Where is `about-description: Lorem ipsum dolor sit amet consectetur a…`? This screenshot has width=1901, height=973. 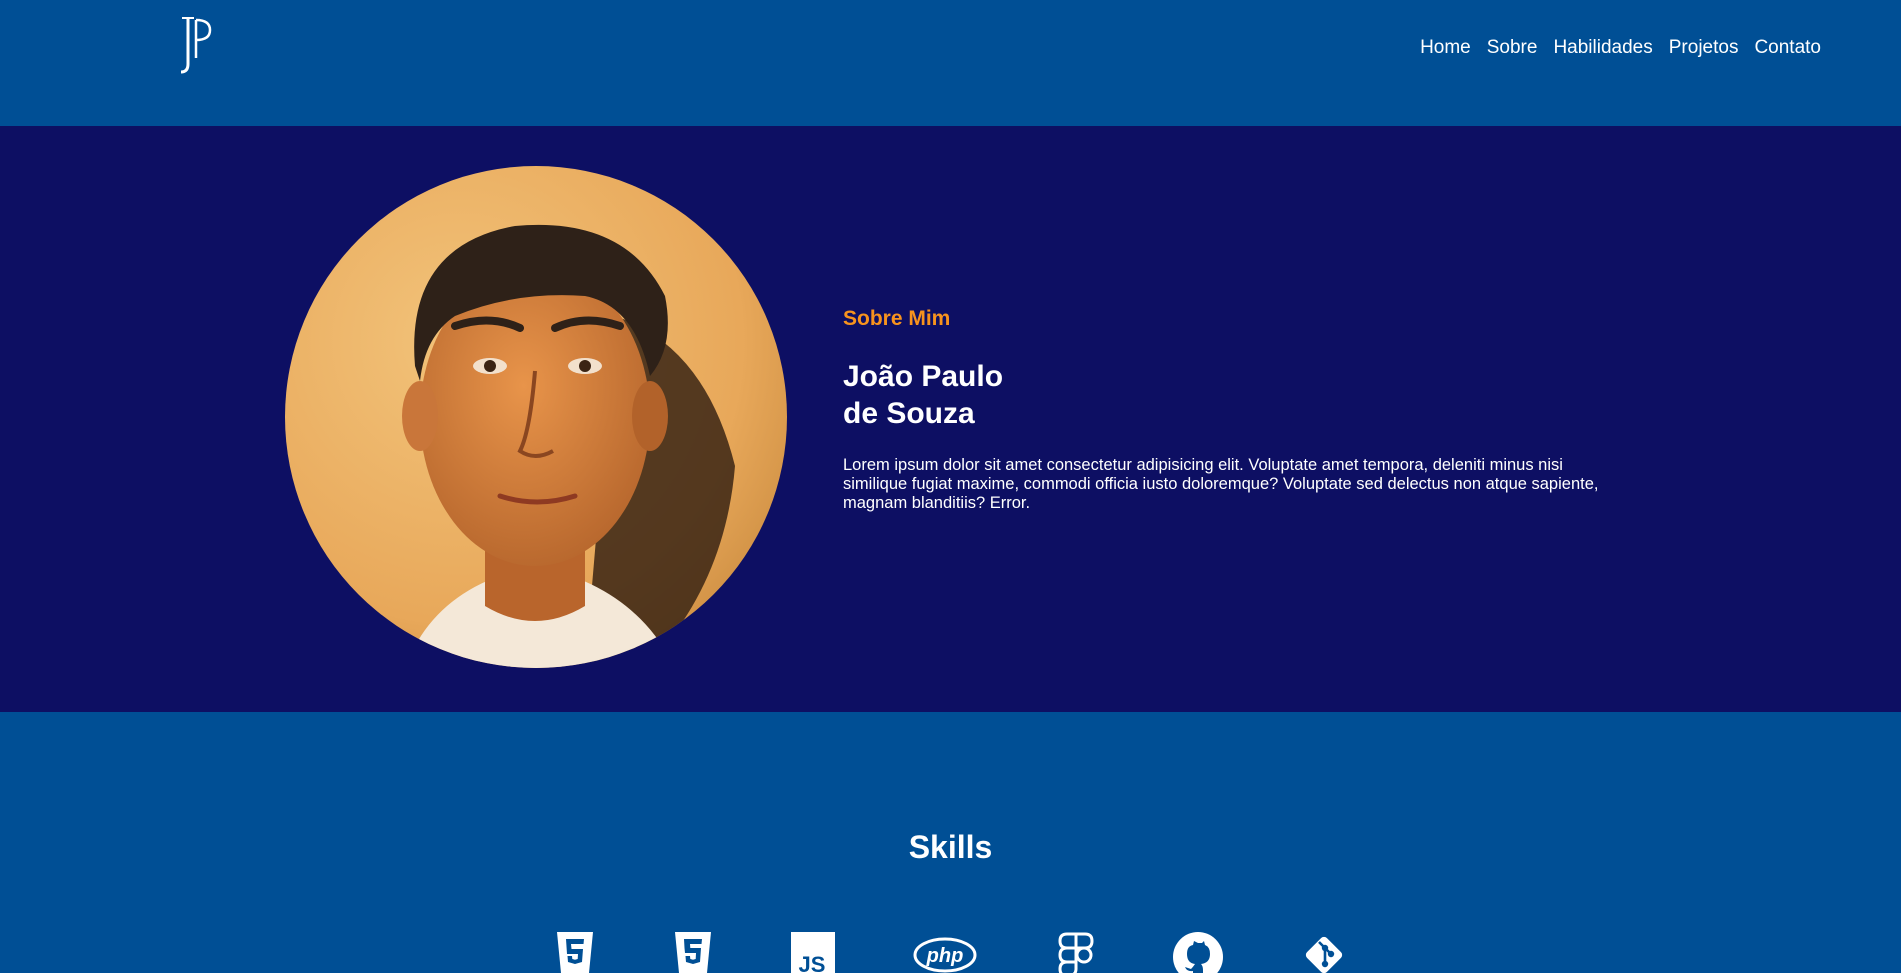
about-description: Lorem ipsum dolor sit amet consectetur a… is located at coordinates (1221, 484).